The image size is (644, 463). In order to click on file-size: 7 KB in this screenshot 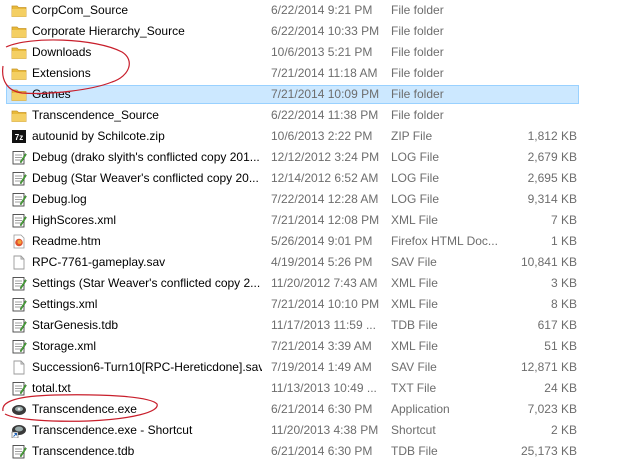, I will do `click(563, 220)`.